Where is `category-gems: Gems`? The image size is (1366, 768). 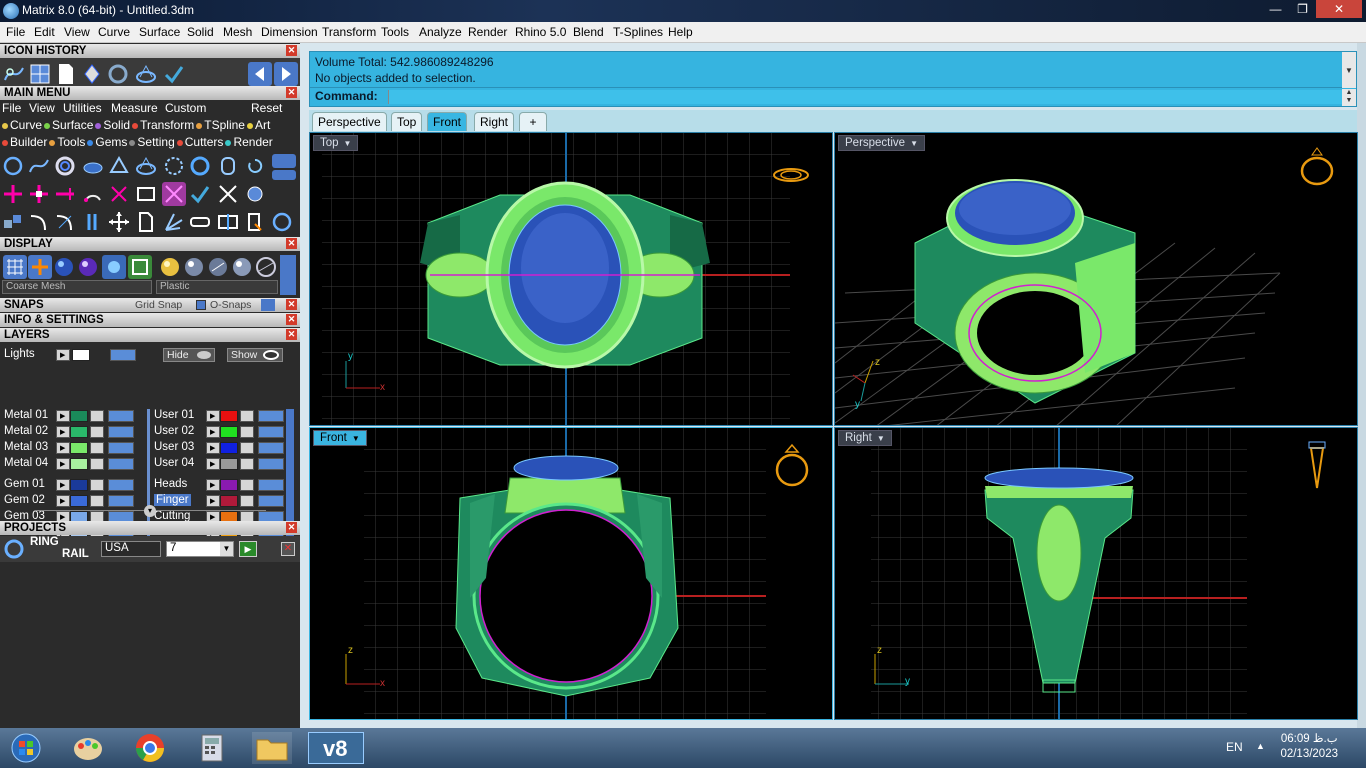 category-gems: Gems is located at coordinates (107, 142).